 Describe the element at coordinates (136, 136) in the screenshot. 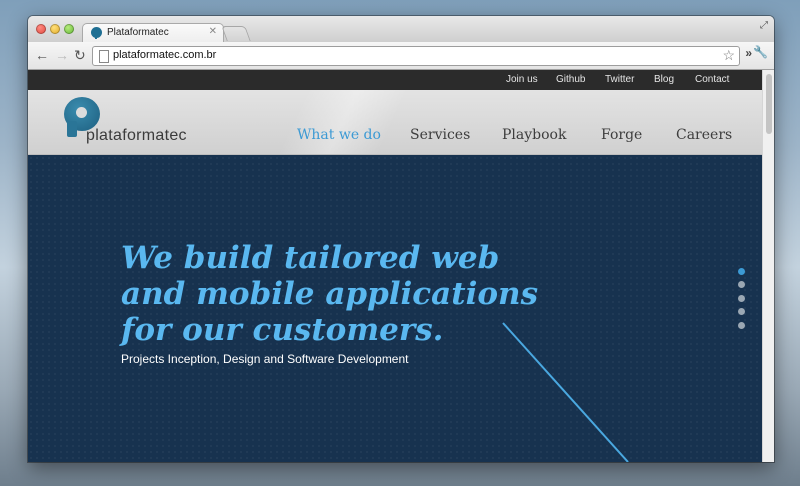

I see `logo-text: plataformatec` at that location.